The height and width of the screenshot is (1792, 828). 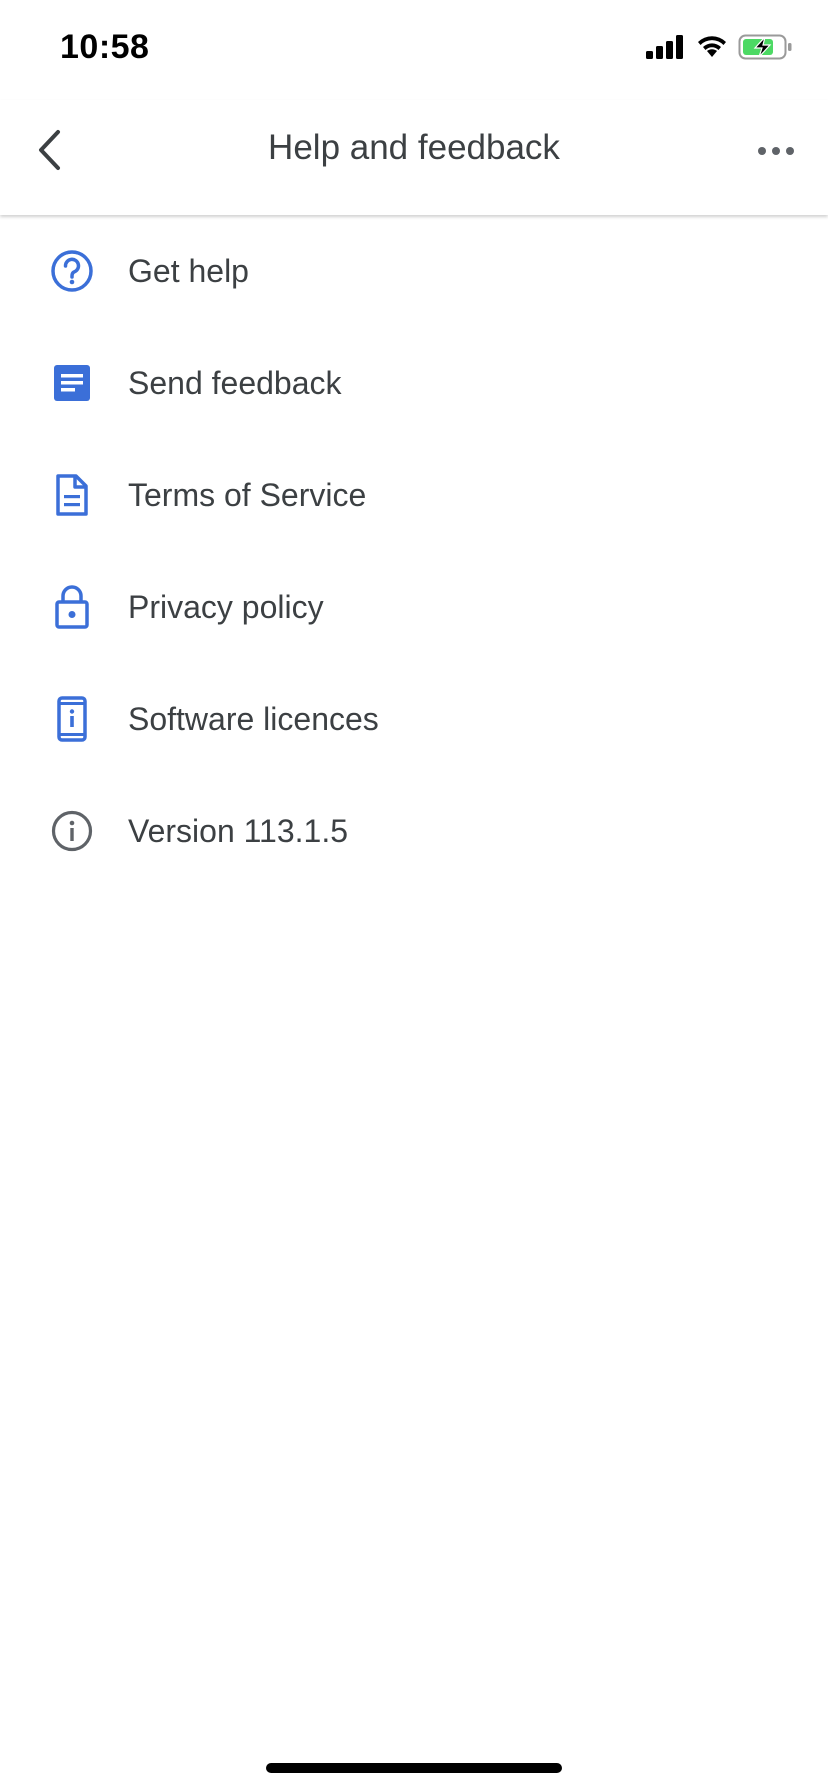 I want to click on version-label: Version 113.1.5, so click(x=238, y=830).